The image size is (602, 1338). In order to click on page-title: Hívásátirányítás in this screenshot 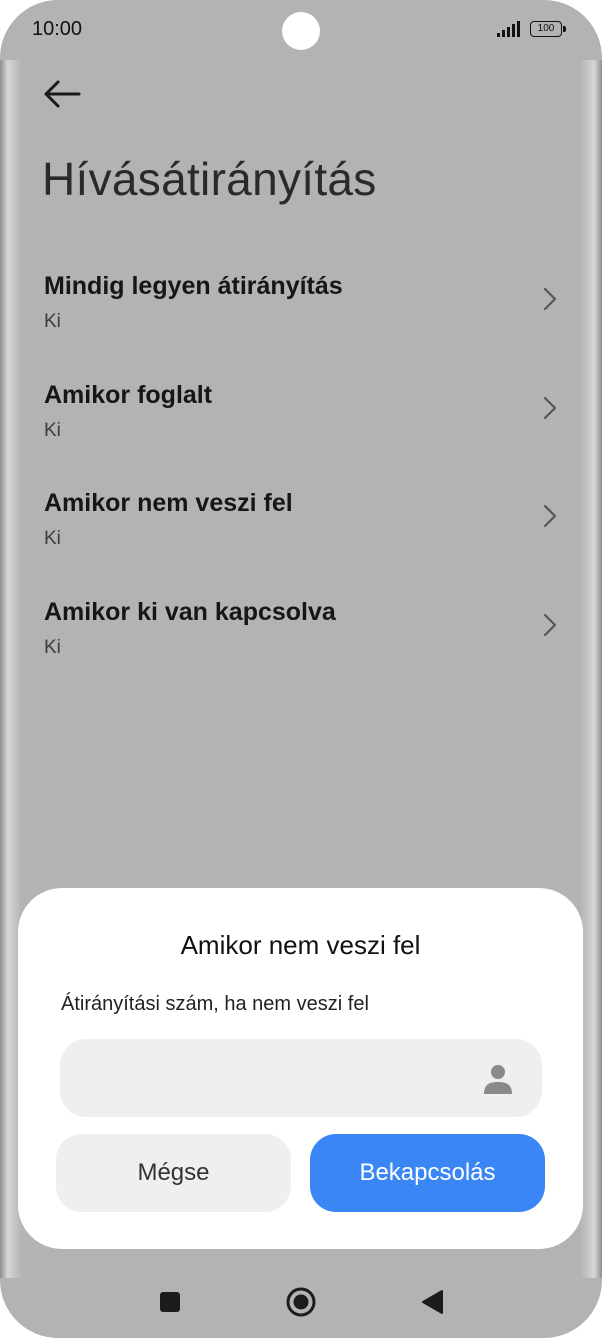, I will do `click(209, 179)`.